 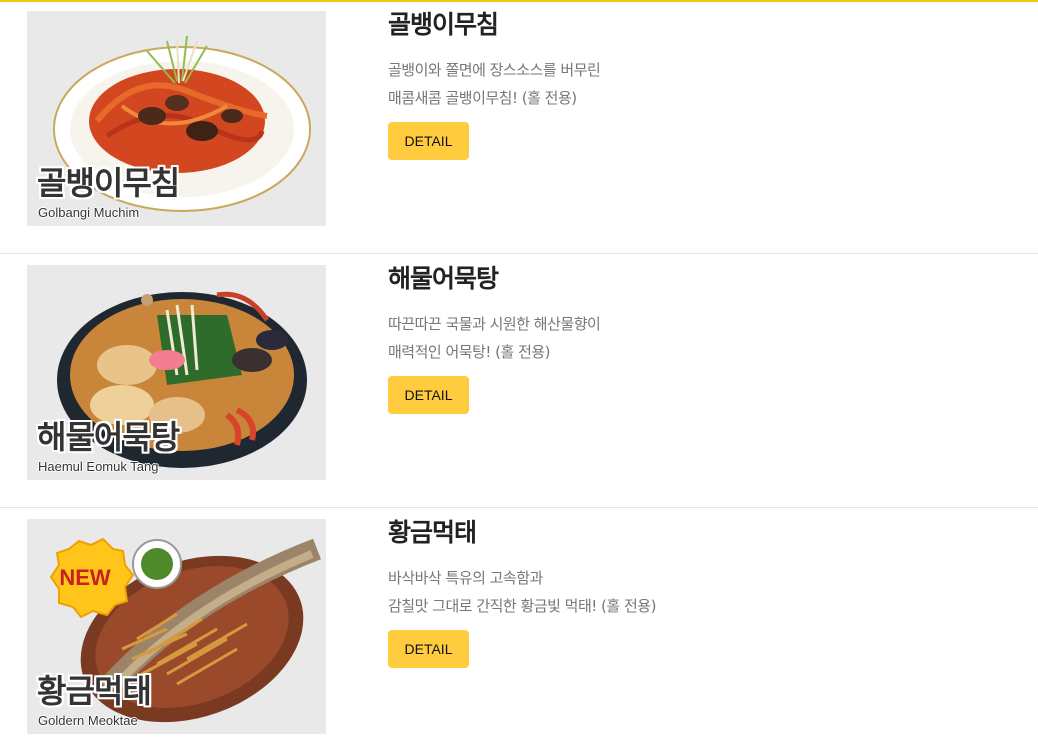 What do you see at coordinates (89, 212) in the screenshot?
I see `thumb-english-name: Golbangi Muchim` at bounding box center [89, 212].